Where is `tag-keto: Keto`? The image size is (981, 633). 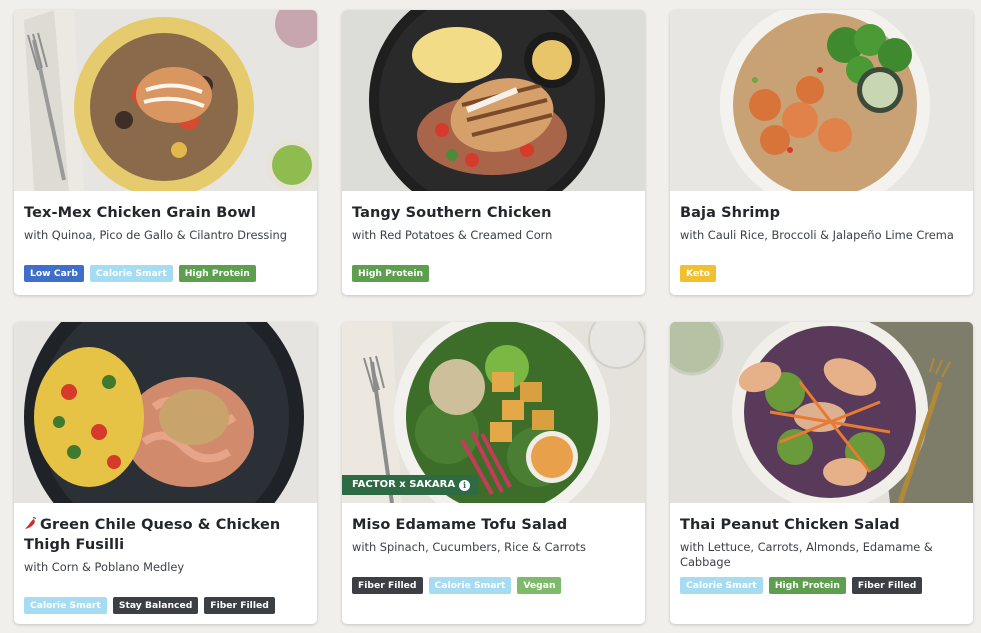 tag-keto: Keto is located at coordinates (698, 273).